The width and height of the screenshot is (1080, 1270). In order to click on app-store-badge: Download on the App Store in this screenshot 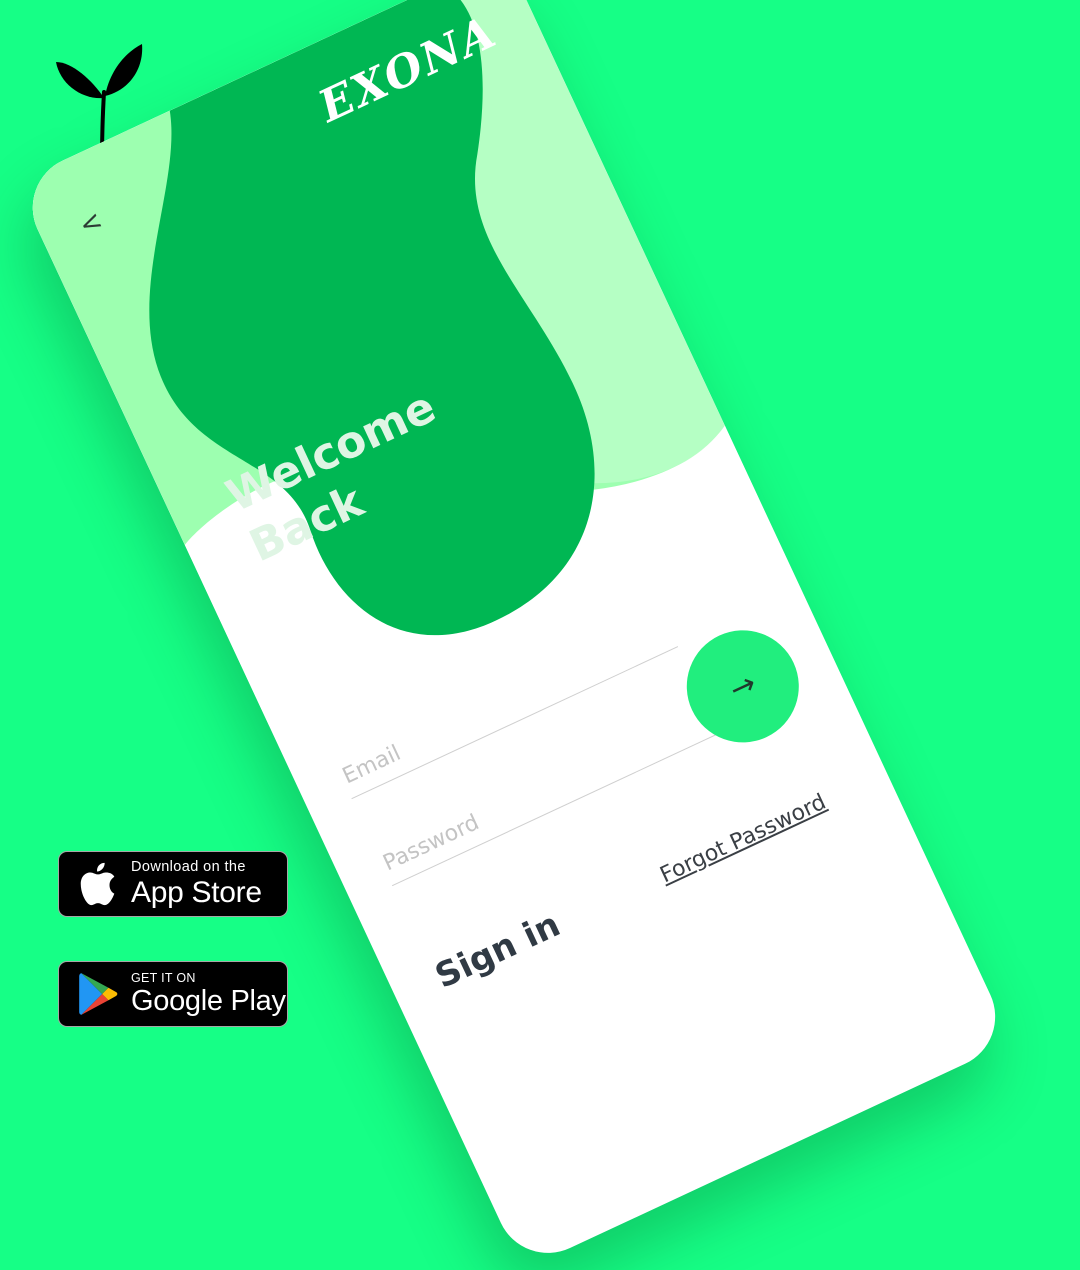, I will do `click(173, 884)`.